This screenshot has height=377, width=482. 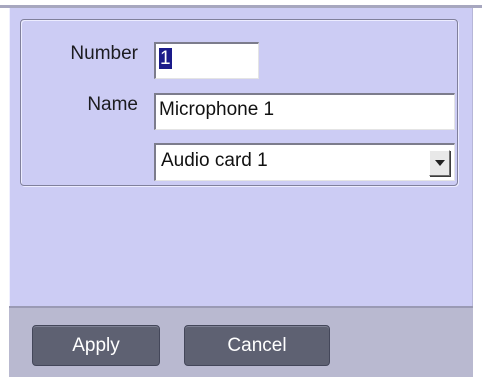 I want to click on name-field: Microphone 1, so click(x=304, y=111).